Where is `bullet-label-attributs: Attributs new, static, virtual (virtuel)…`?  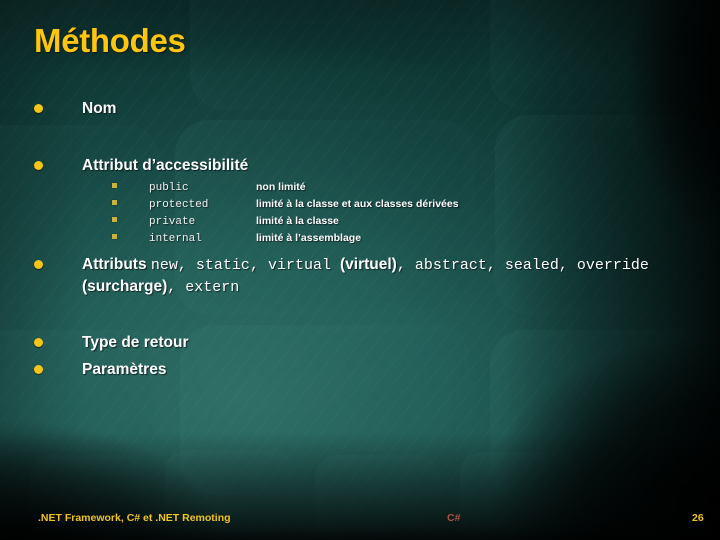
bullet-label-attributs: Attributs new, static, virtual (virtuel)… is located at coordinates (382, 276).